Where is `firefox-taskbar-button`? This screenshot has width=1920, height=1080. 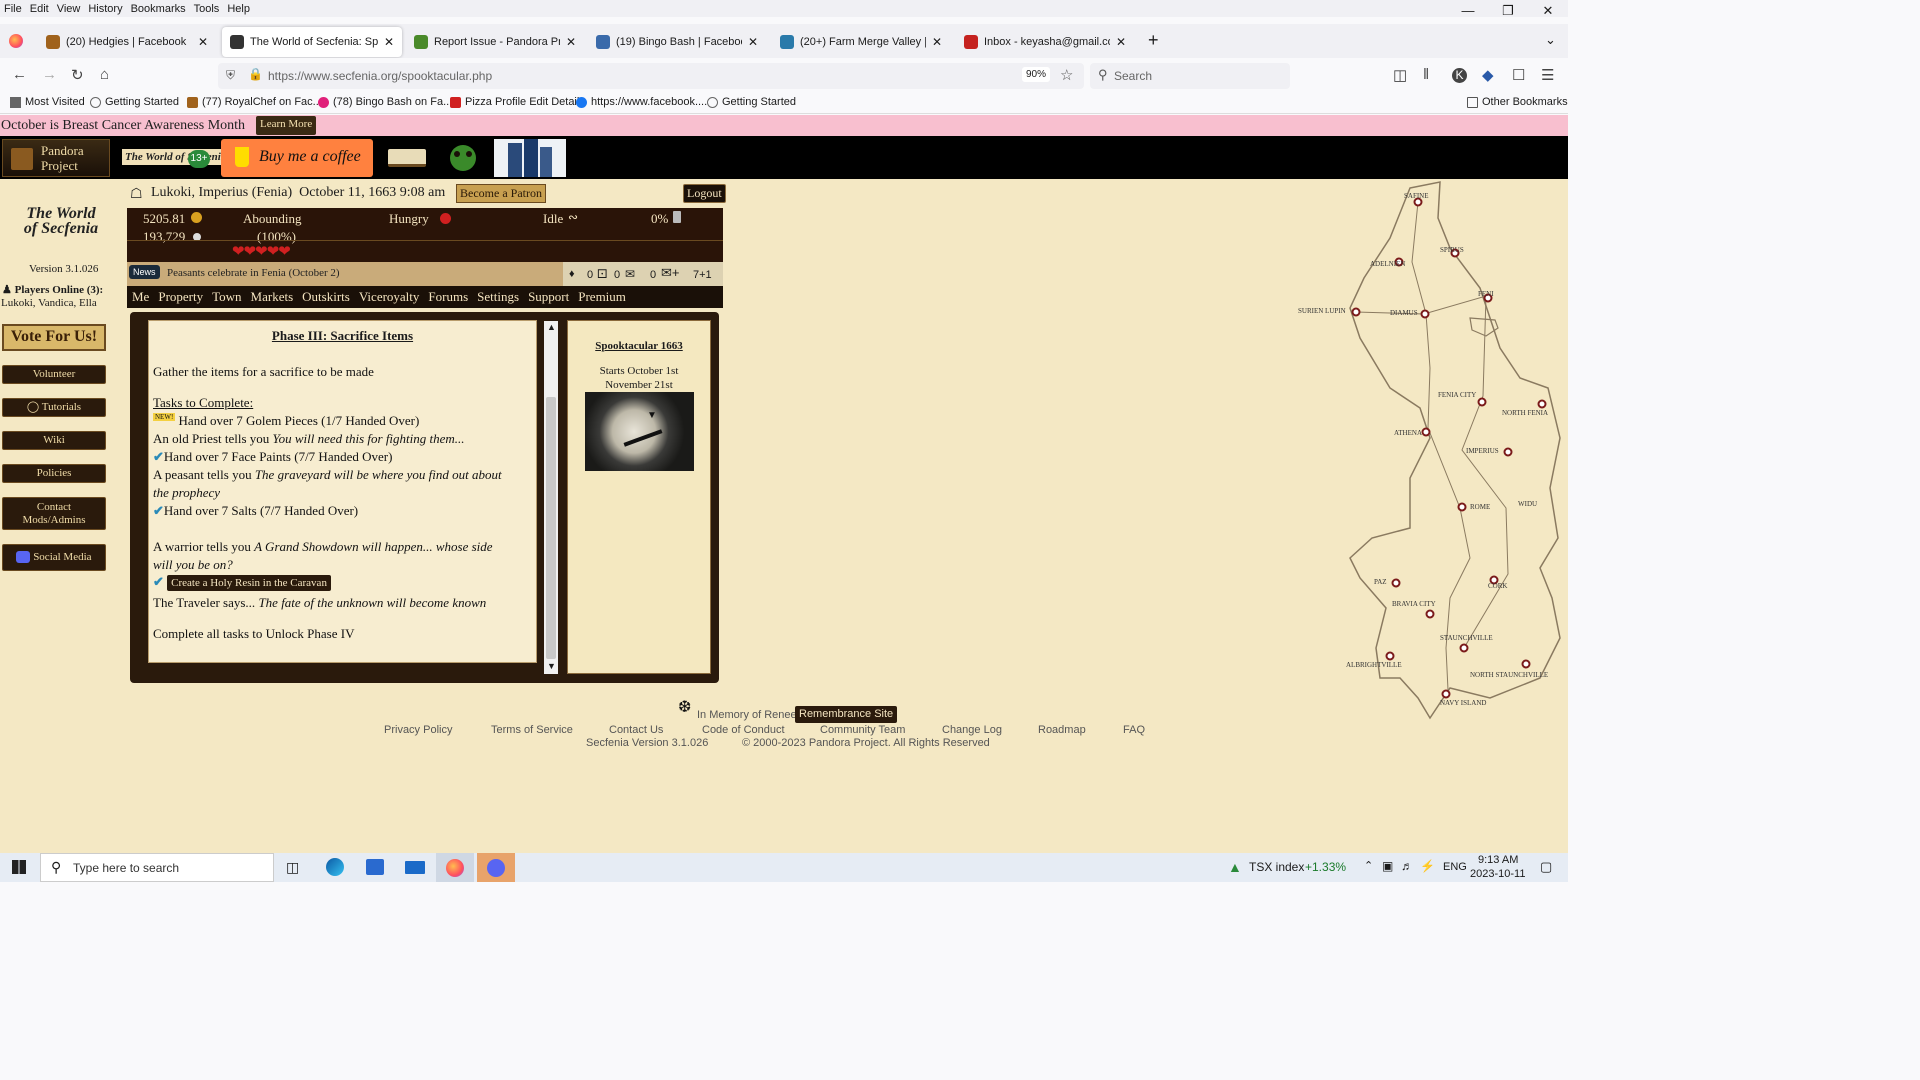
firefox-taskbar-button is located at coordinates (455, 867).